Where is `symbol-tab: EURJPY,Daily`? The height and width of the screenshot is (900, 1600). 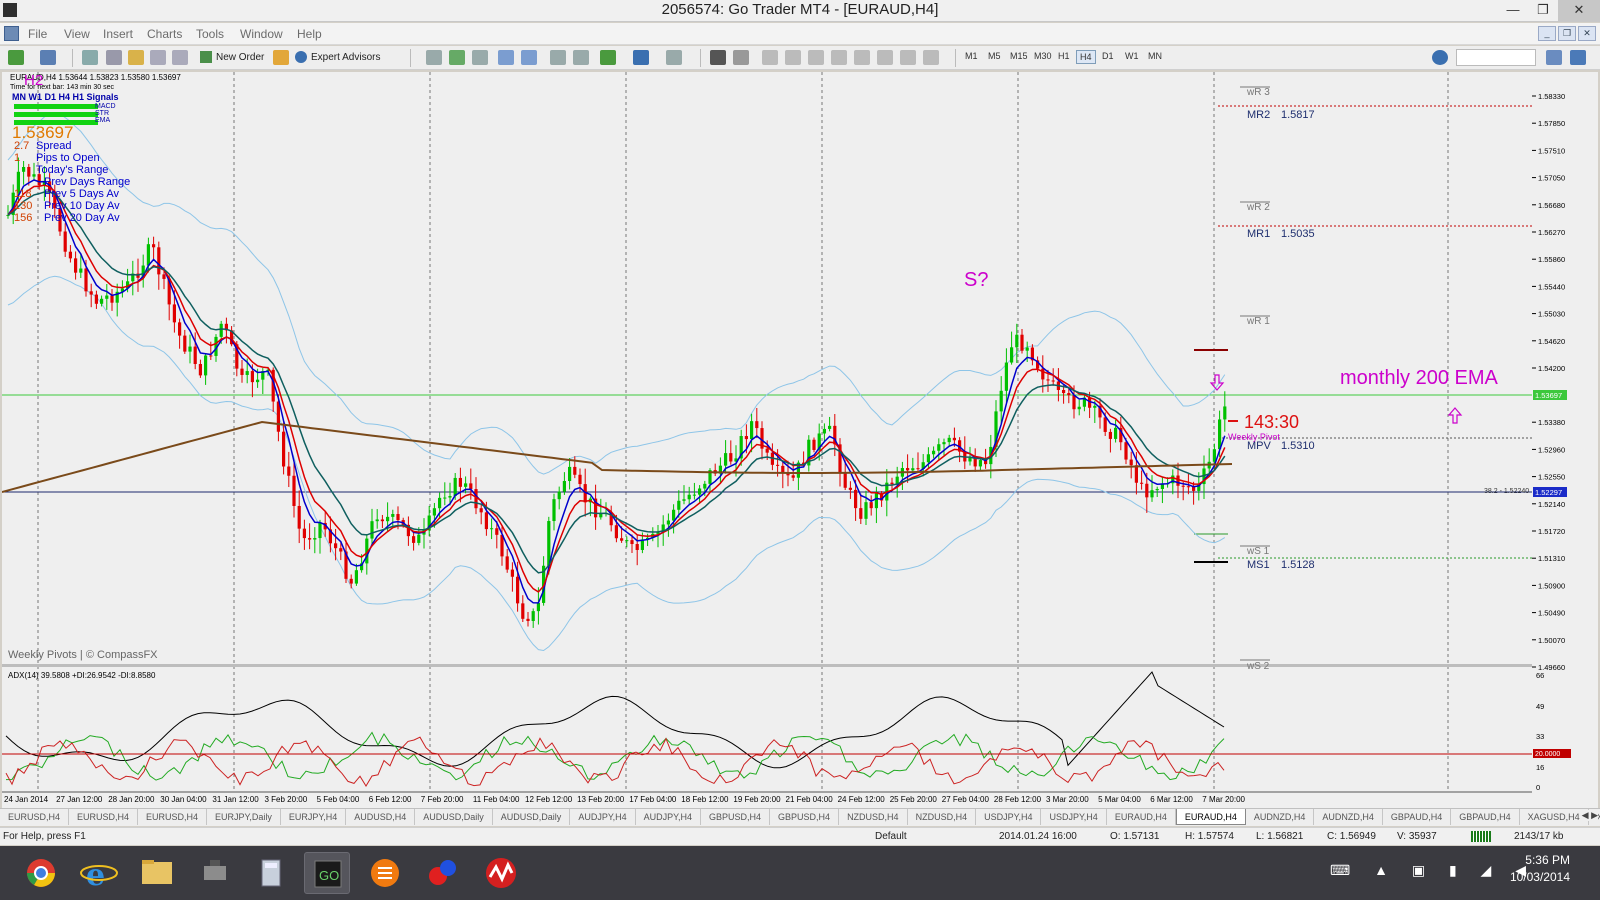 symbol-tab: EURJPY,Daily is located at coordinates (244, 817).